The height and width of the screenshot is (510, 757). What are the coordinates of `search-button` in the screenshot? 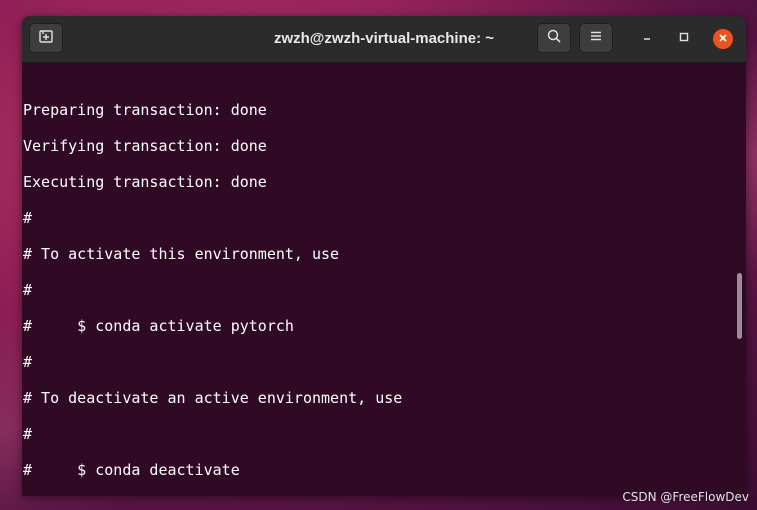 It's located at (554, 38).